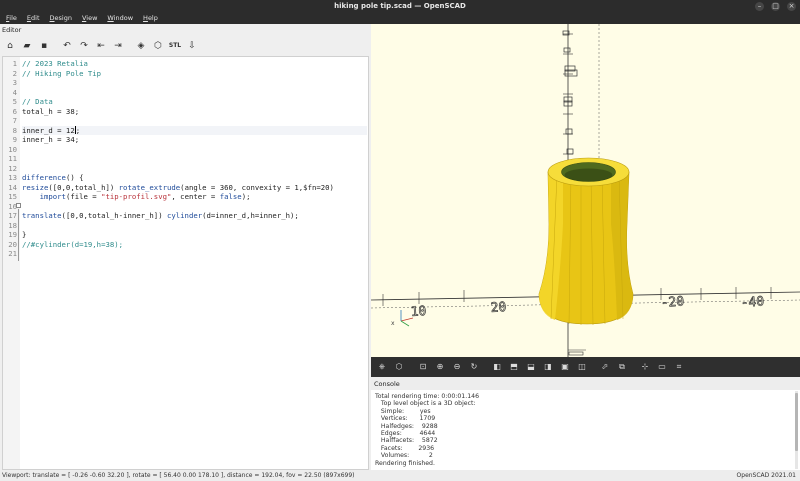 The height and width of the screenshot is (481, 800). Describe the element at coordinates (27, 46) in the screenshot. I see `open-icon: ▰` at that location.